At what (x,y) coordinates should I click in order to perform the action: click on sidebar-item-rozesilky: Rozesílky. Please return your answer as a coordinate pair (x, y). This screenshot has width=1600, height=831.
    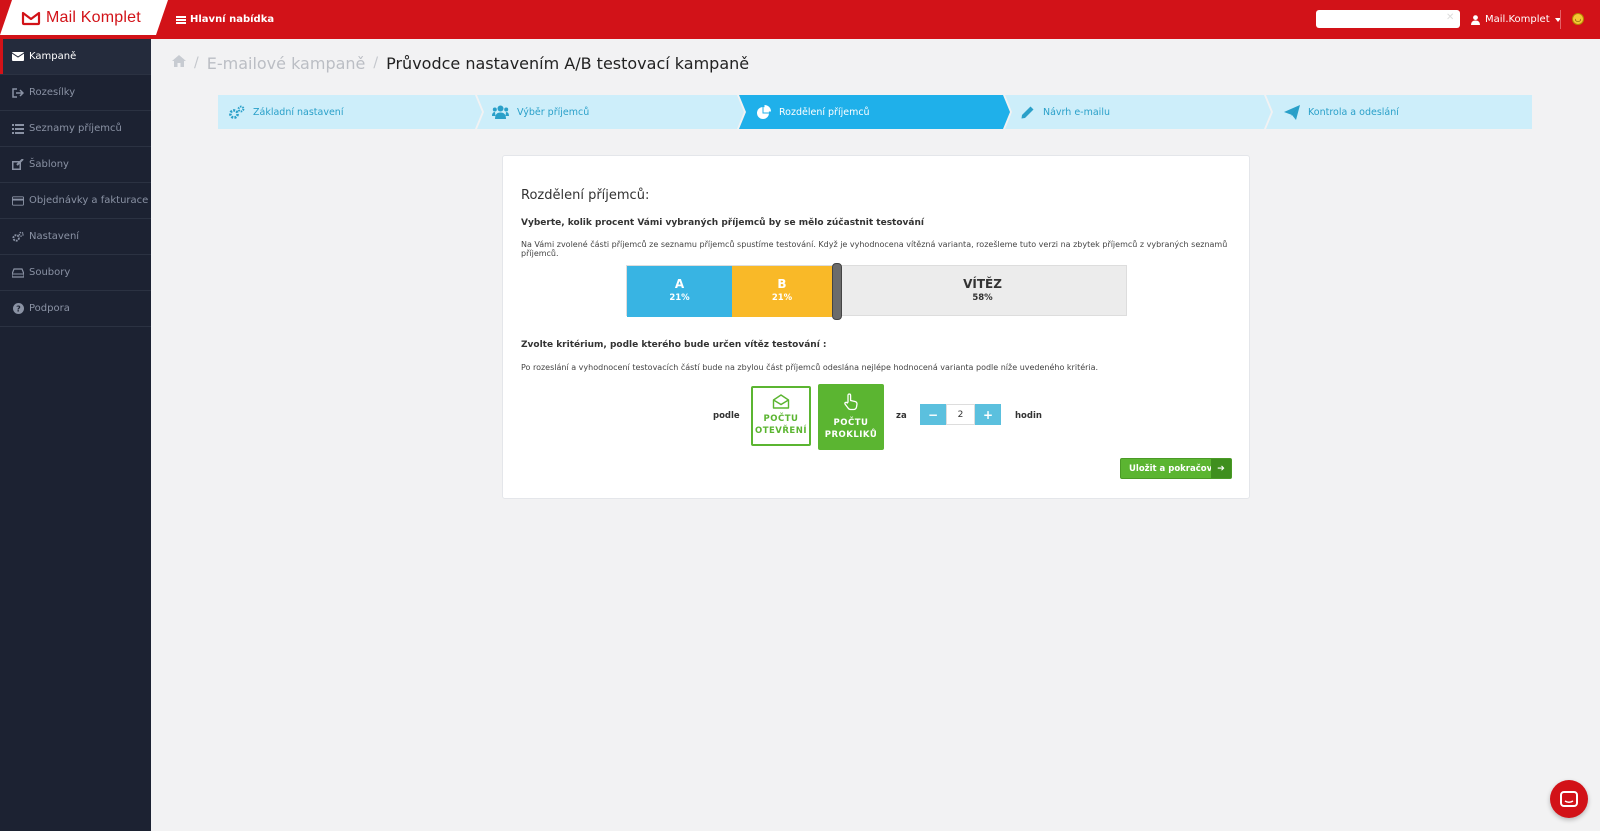
    Looking at the image, I should click on (75, 93).